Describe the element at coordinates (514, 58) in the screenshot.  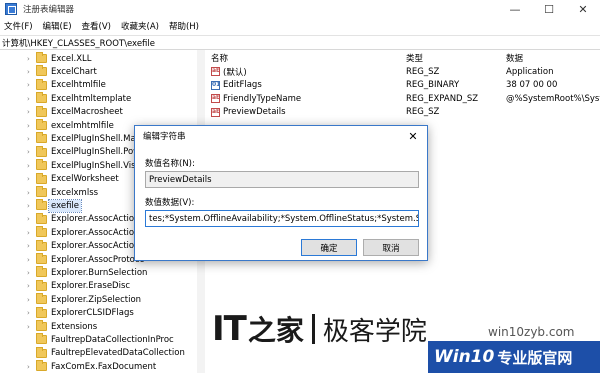
I see `column-header-data: 数据` at that location.